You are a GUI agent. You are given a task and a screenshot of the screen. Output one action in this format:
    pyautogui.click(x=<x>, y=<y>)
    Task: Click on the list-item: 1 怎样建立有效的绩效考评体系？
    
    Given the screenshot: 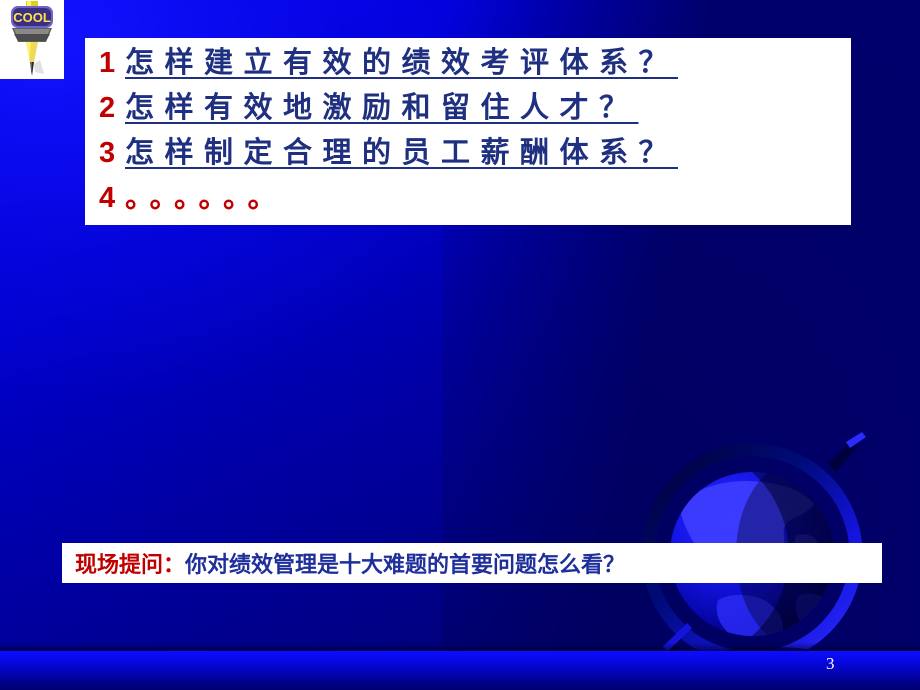 What is the action you would take?
    pyautogui.click(x=468, y=68)
    